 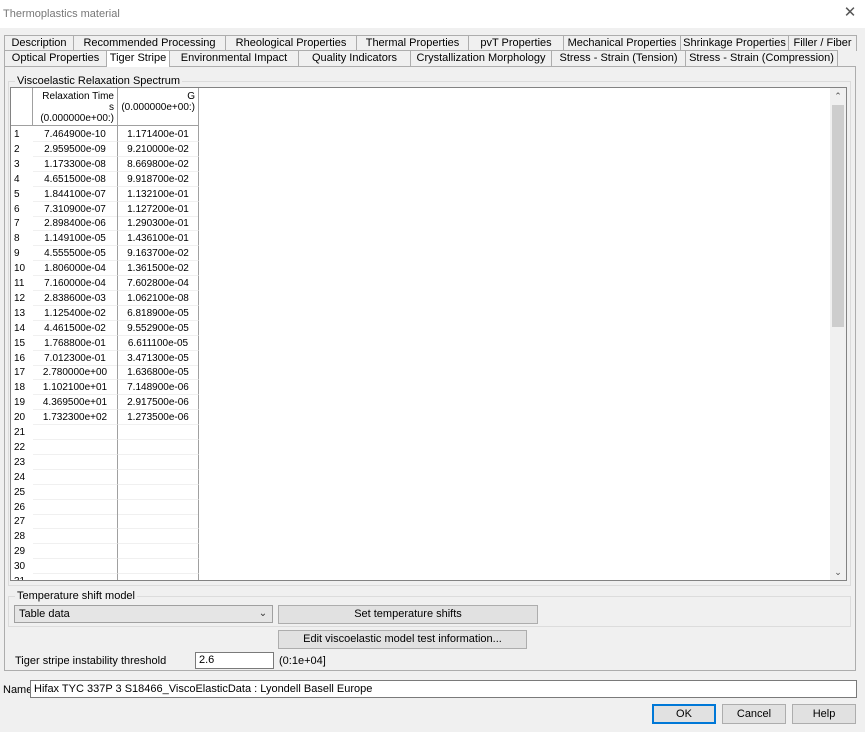 What do you see at coordinates (75, 358) in the screenshot?
I see `relaxation-time-cell: 7.012300e-01` at bounding box center [75, 358].